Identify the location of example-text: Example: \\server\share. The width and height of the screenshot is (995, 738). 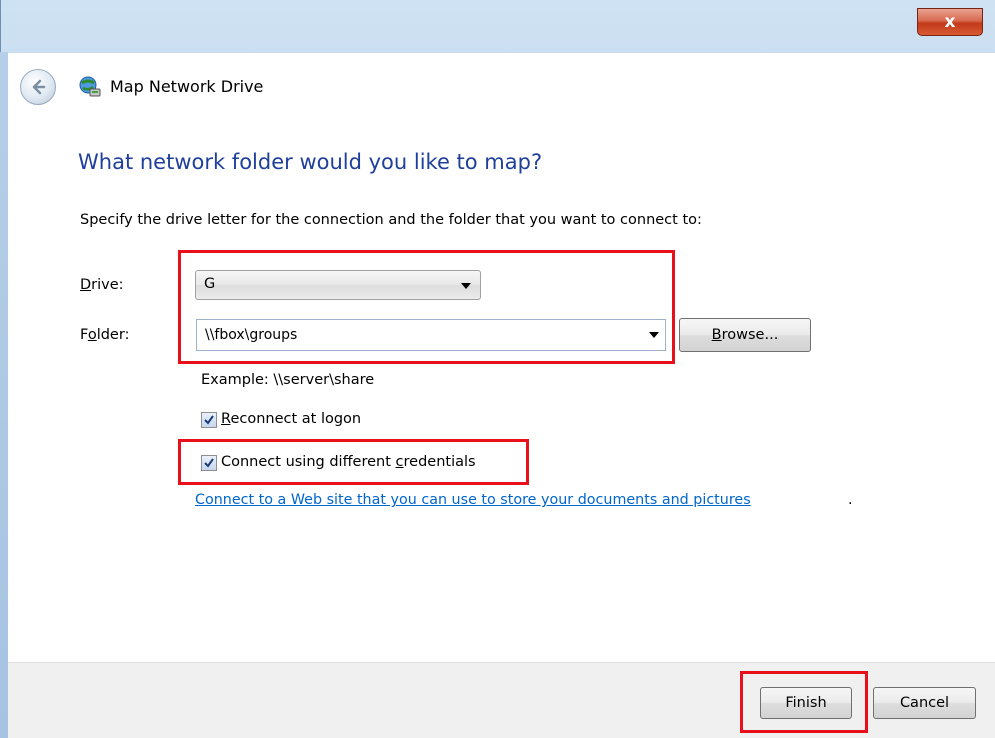
(288, 380).